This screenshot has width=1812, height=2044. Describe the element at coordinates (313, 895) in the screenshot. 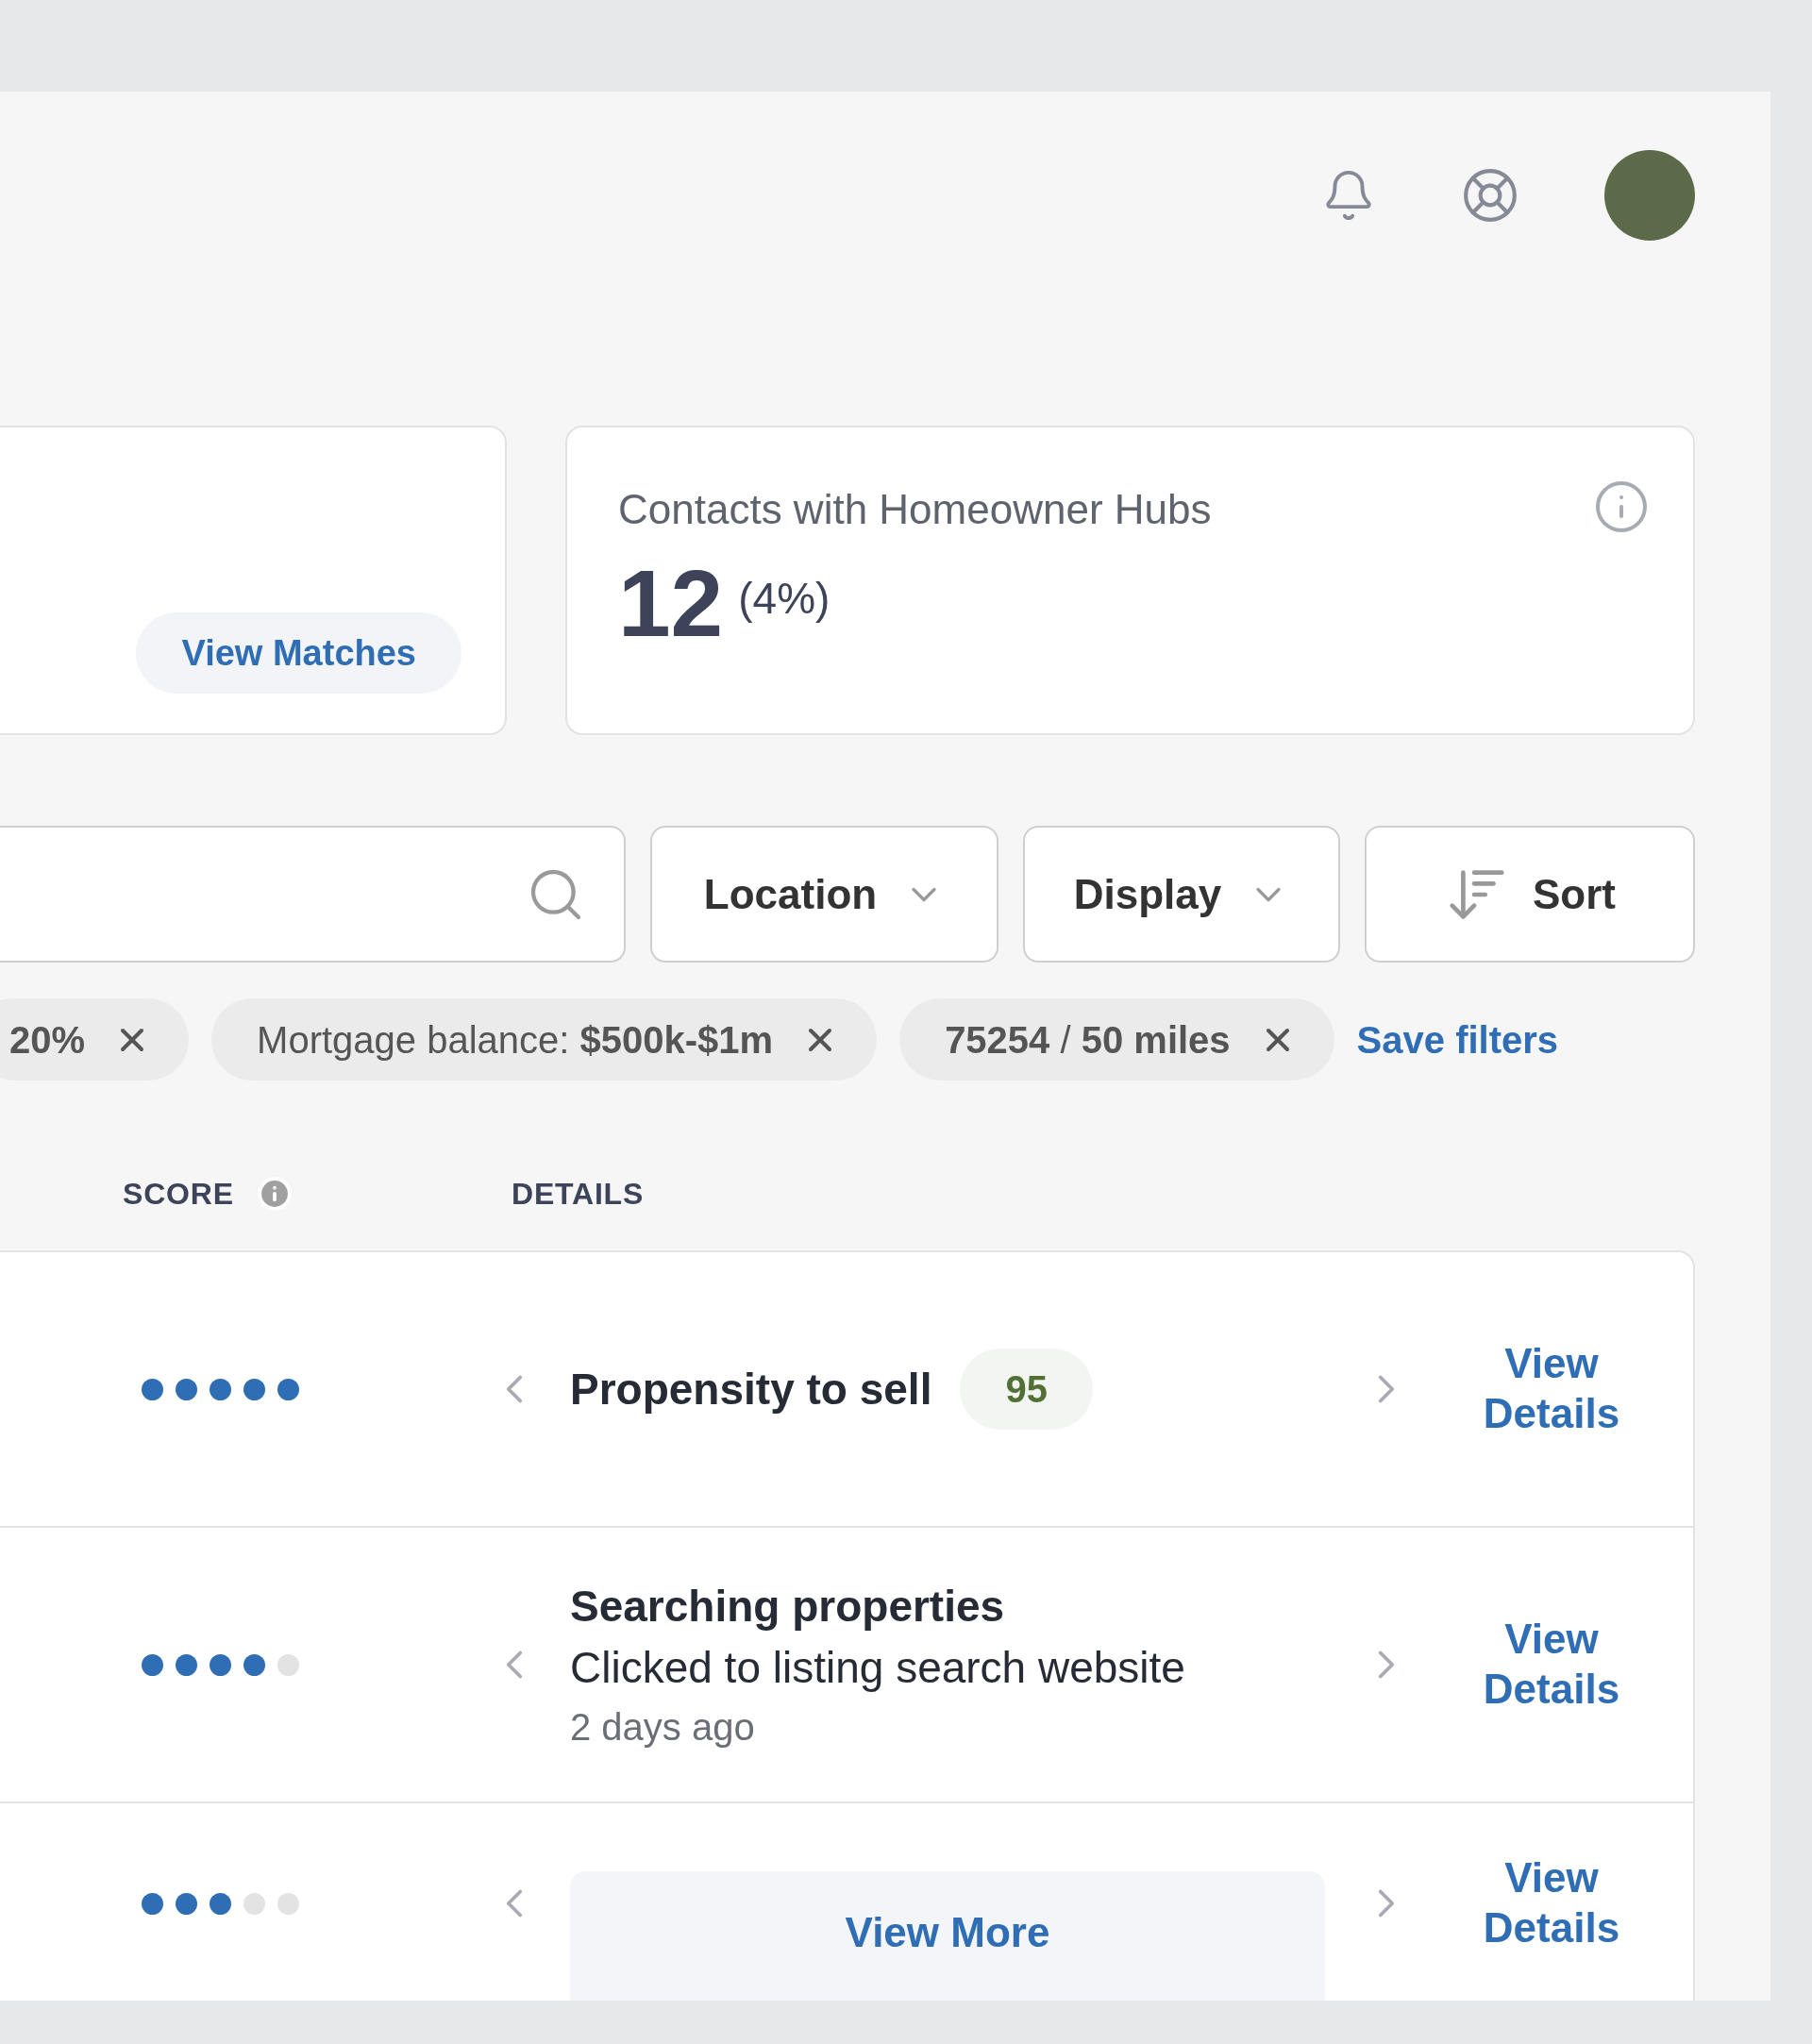

I see `search-field` at that location.